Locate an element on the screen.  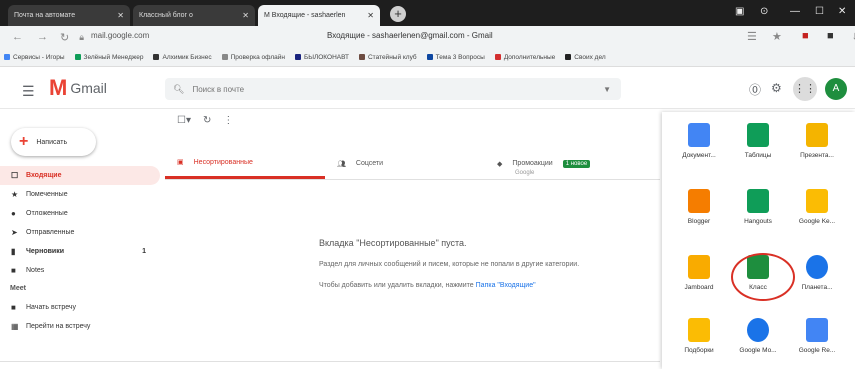
tab-label: Почта на автомате is located at coordinates (45, 15).